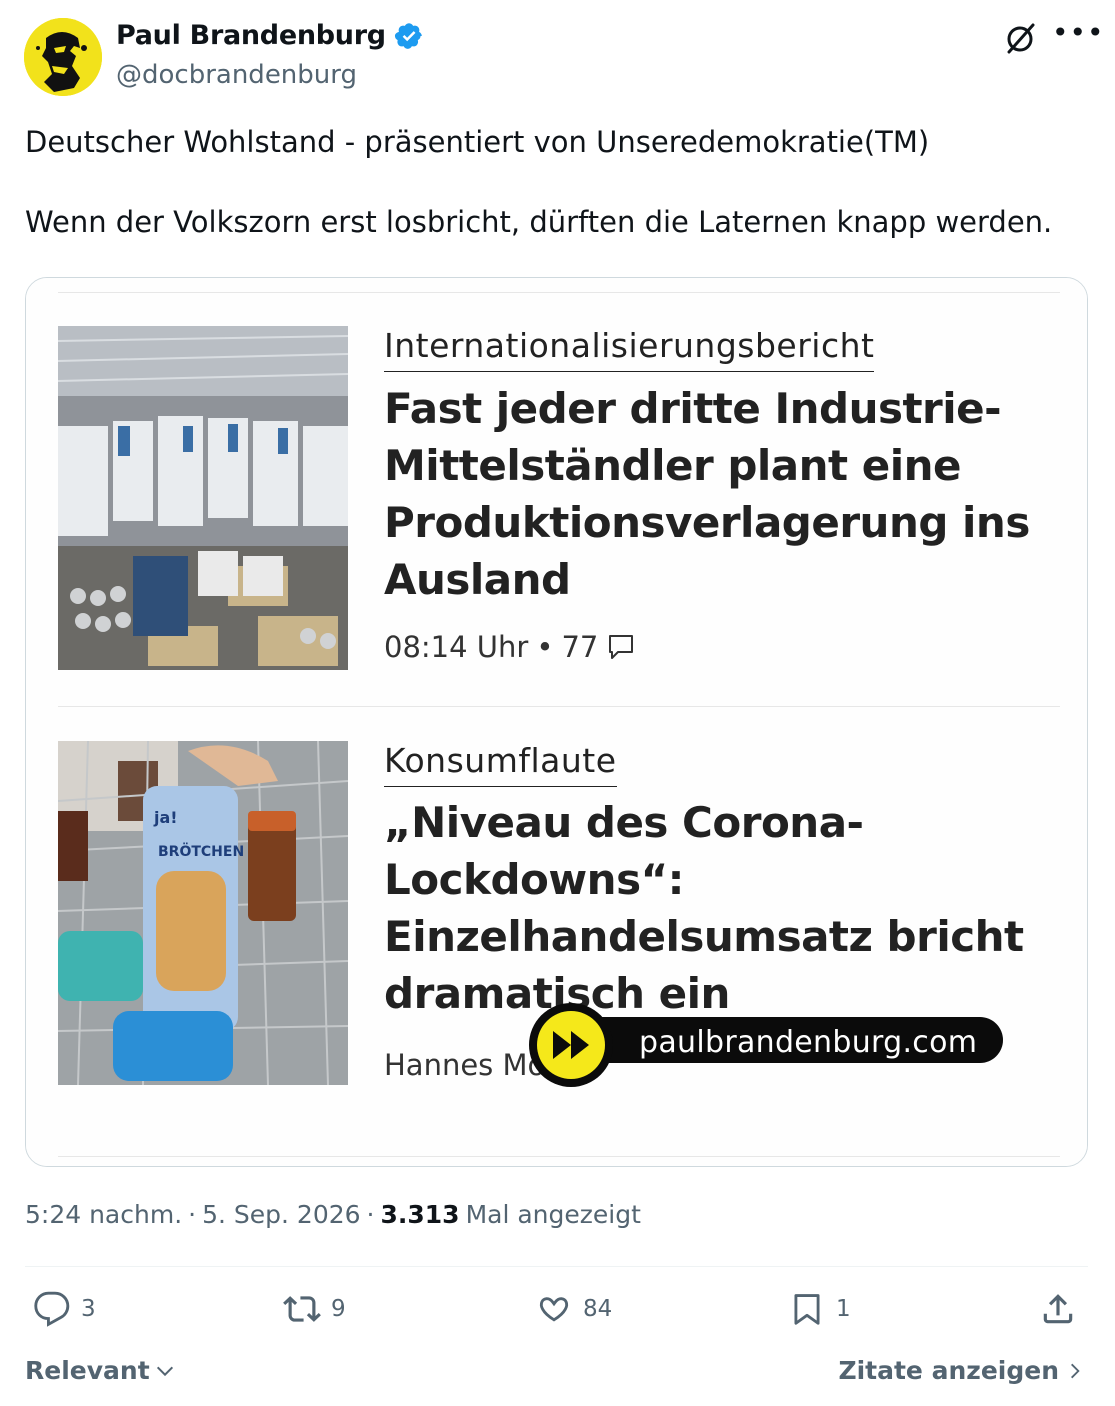  I want to click on grok-icon, so click(1020, 38).